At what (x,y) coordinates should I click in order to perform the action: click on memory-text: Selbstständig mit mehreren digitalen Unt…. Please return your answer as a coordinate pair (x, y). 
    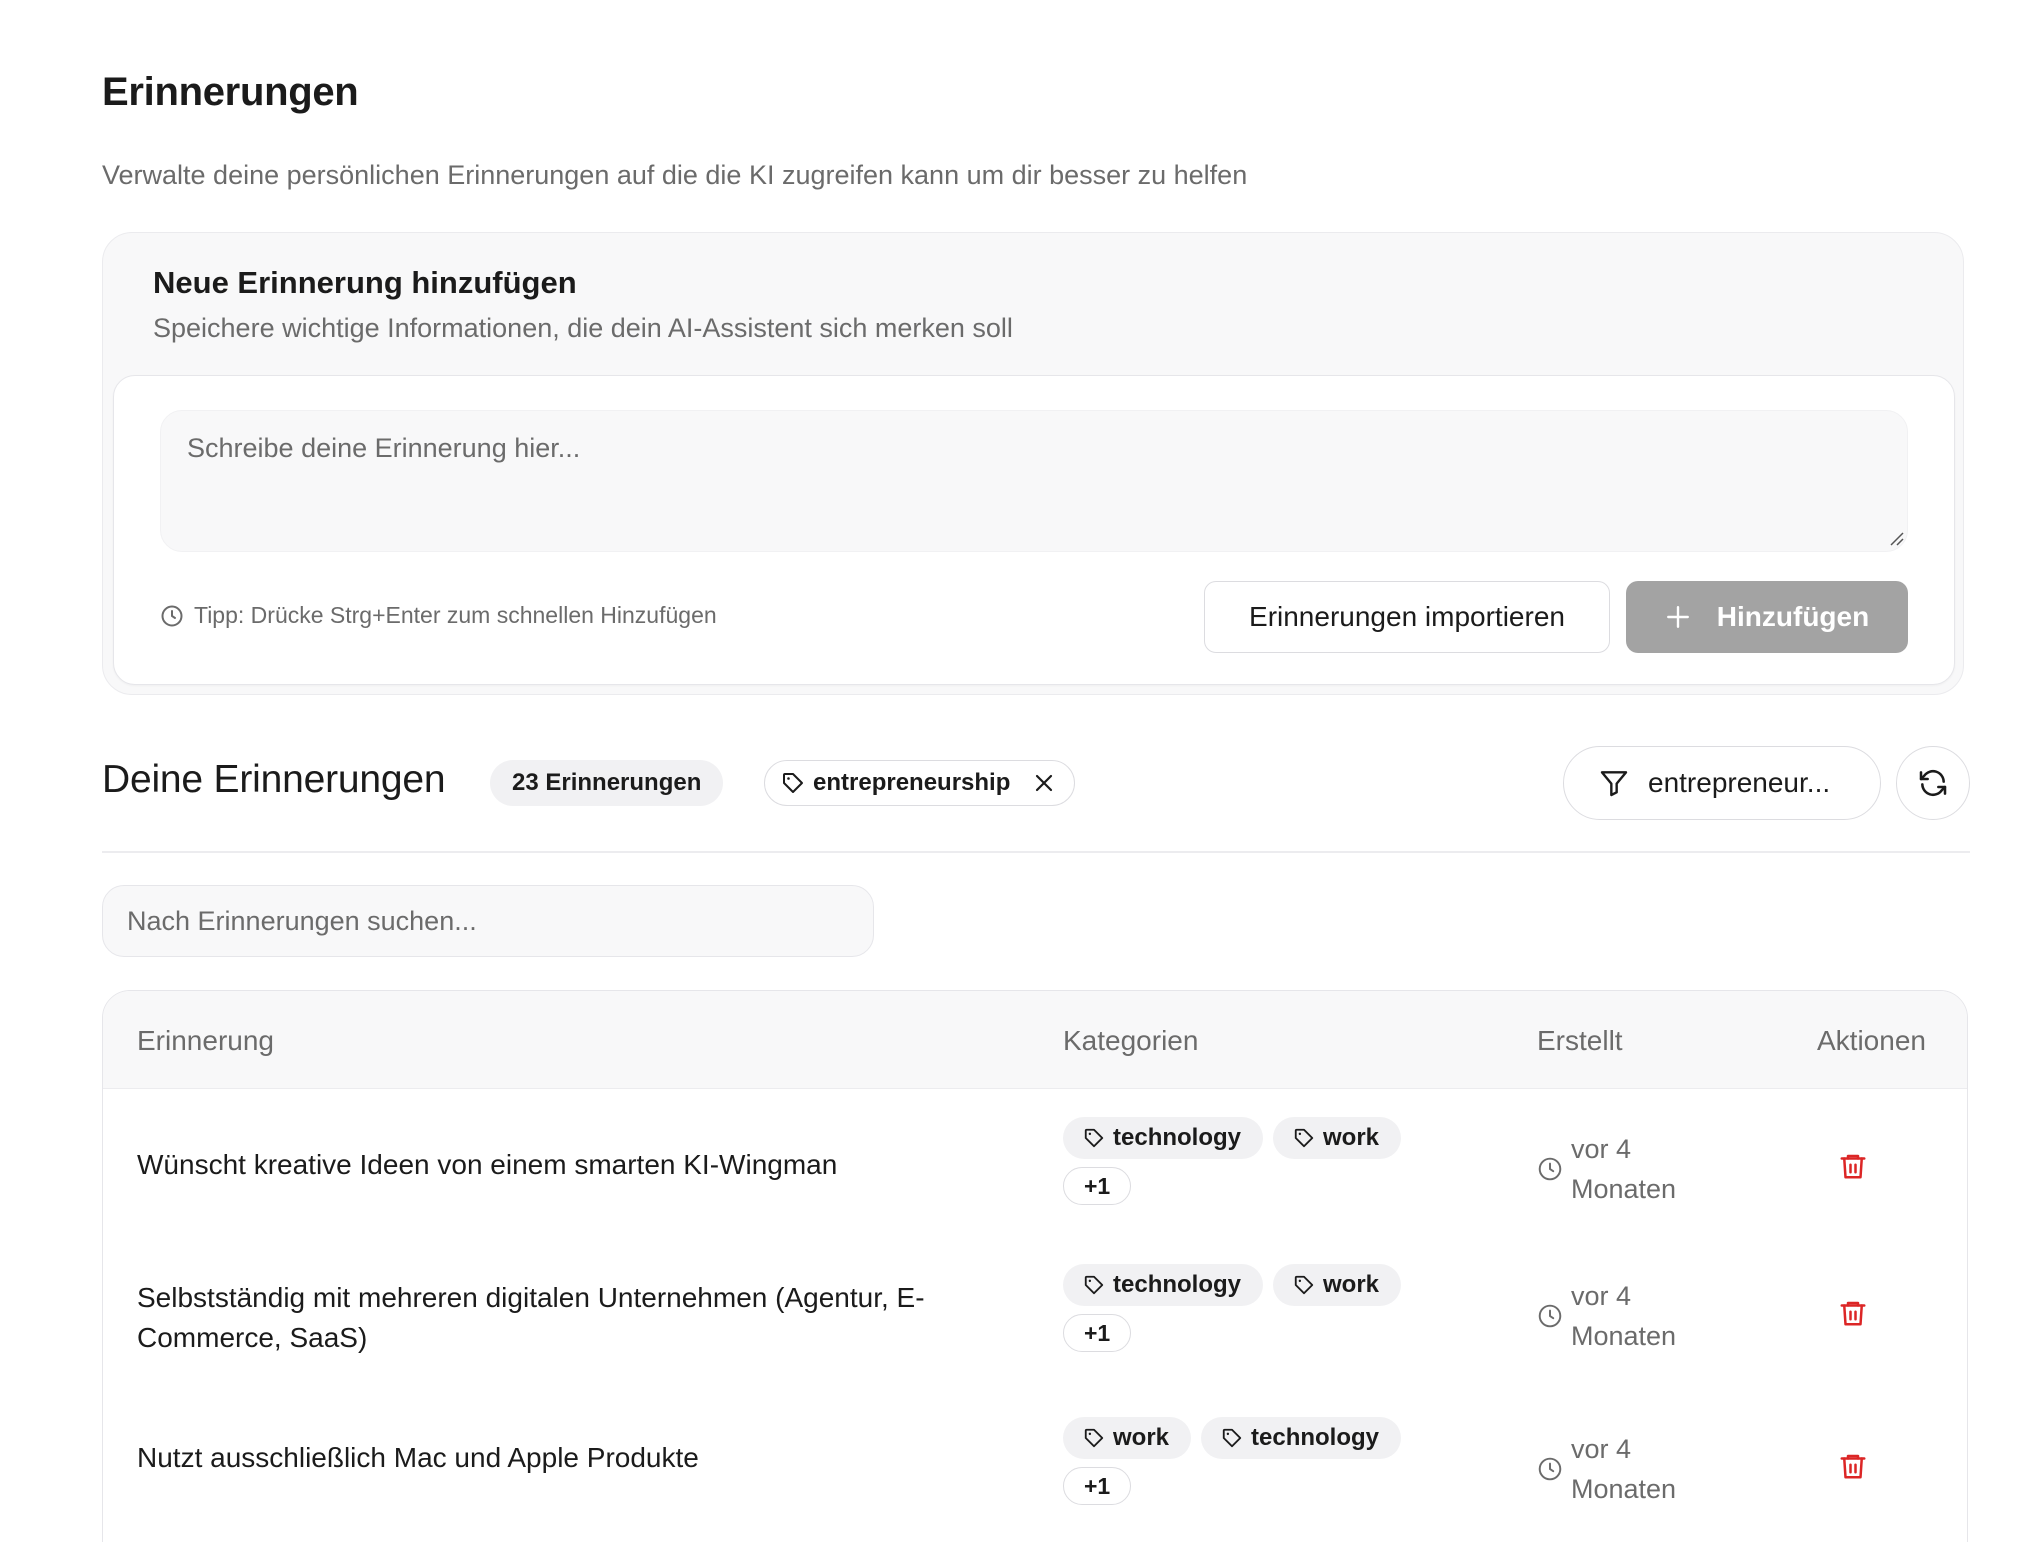
    Looking at the image, I should click on (531, 1317).